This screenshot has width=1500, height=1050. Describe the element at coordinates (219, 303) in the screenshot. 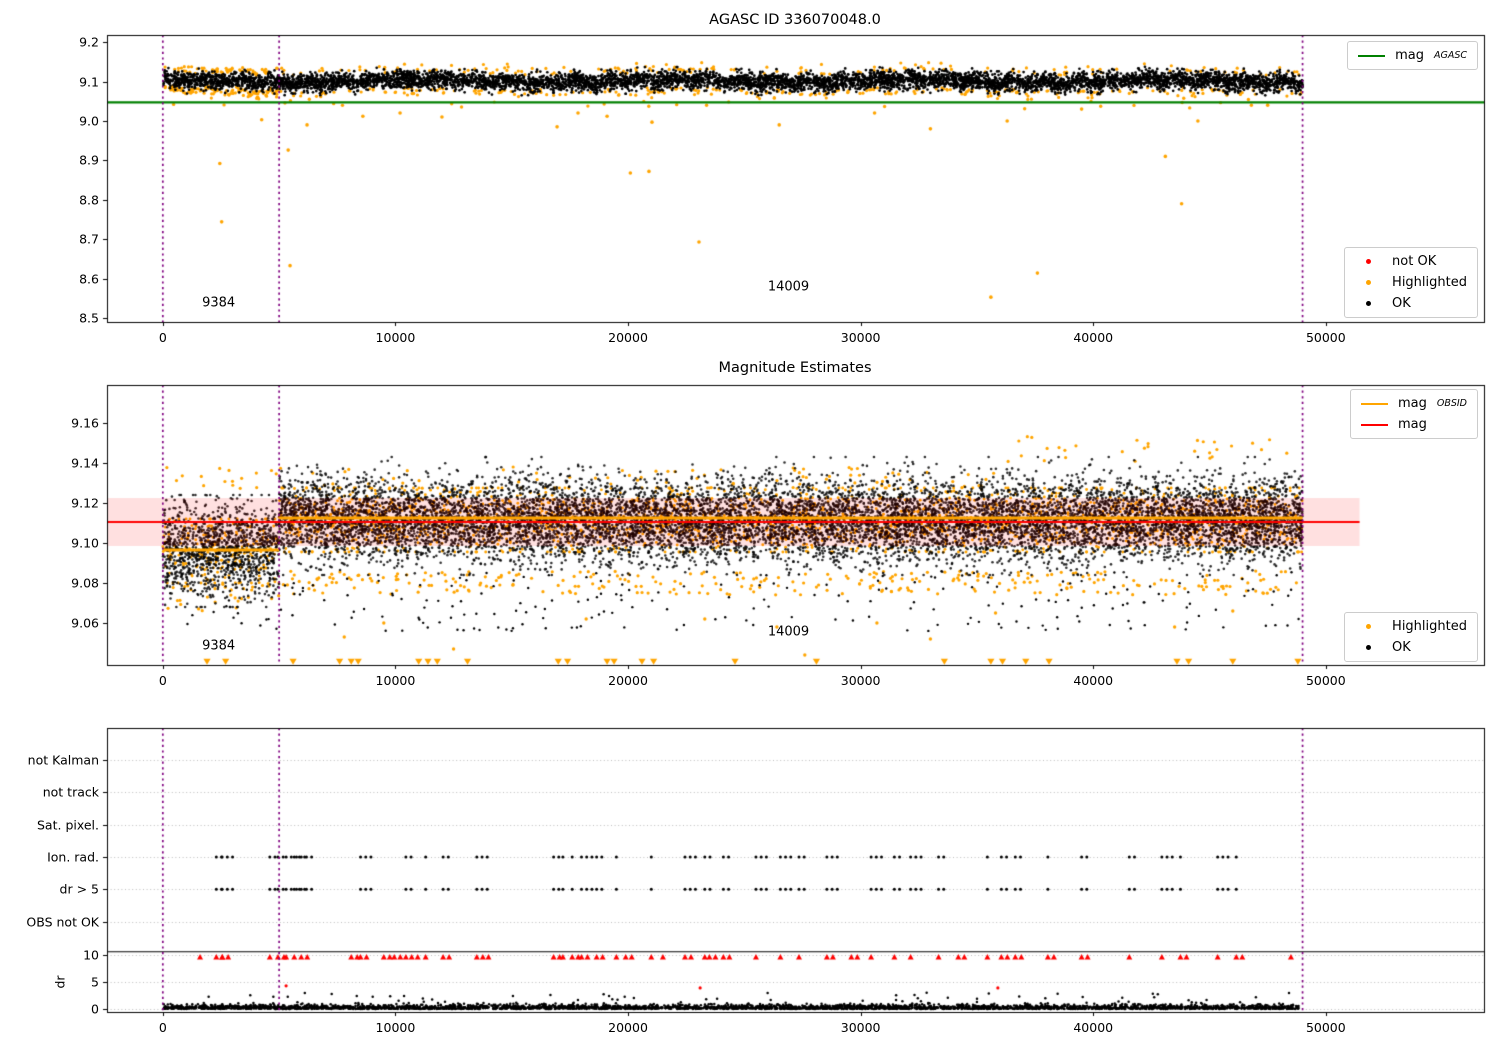

I see `obsid-annotation-9384-top: 9384` at that location.